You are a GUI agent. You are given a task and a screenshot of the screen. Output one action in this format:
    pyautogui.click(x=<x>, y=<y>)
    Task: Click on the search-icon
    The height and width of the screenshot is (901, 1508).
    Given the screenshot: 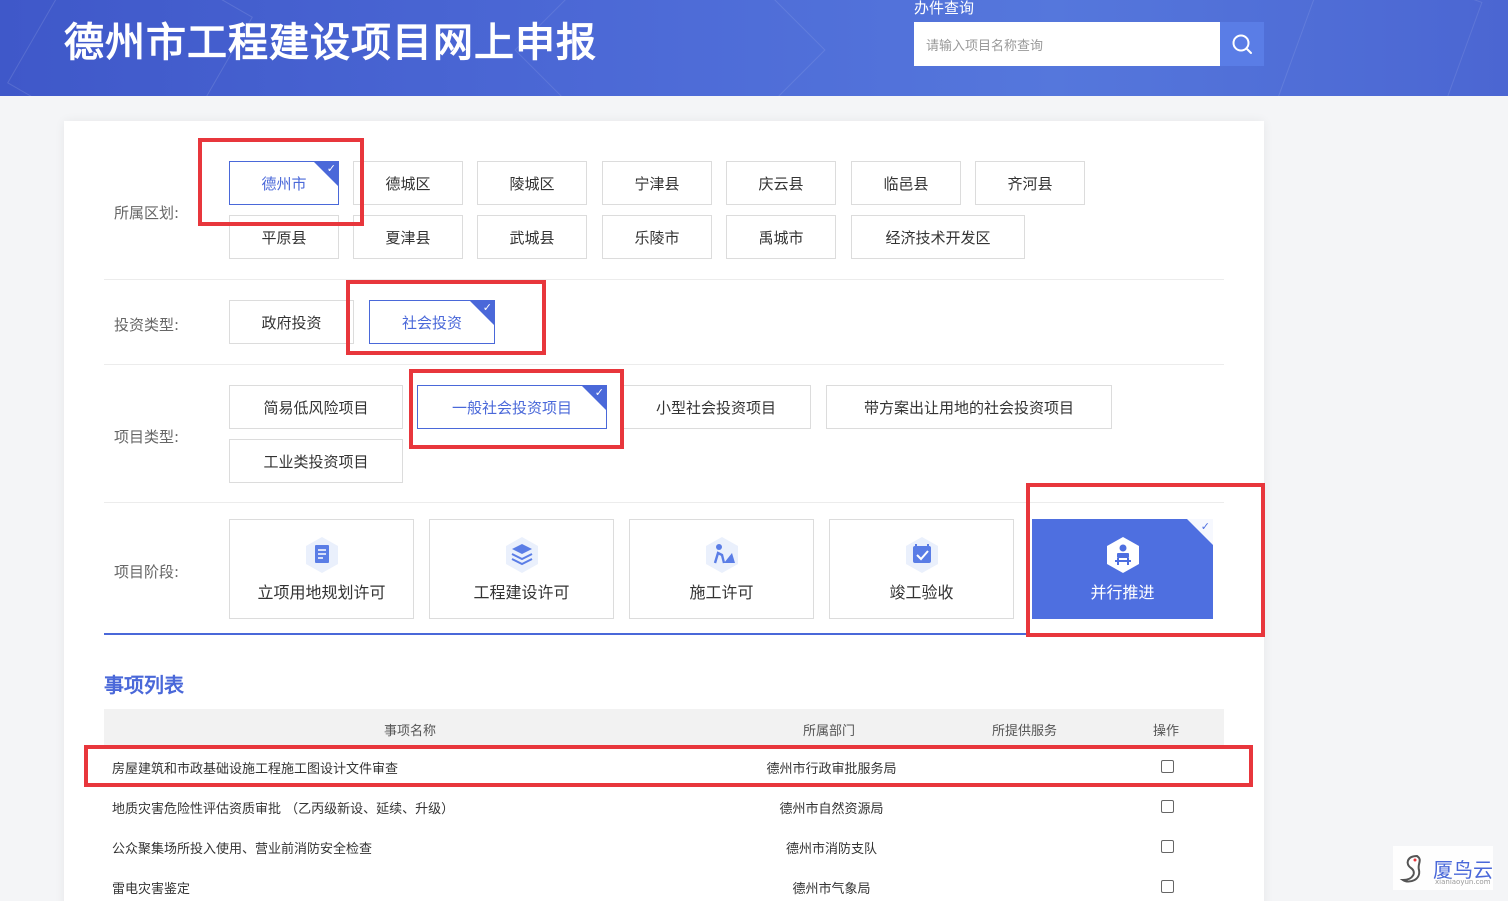 What is the action you would take?
    pyautogui.click(x=1242, y=44)
    